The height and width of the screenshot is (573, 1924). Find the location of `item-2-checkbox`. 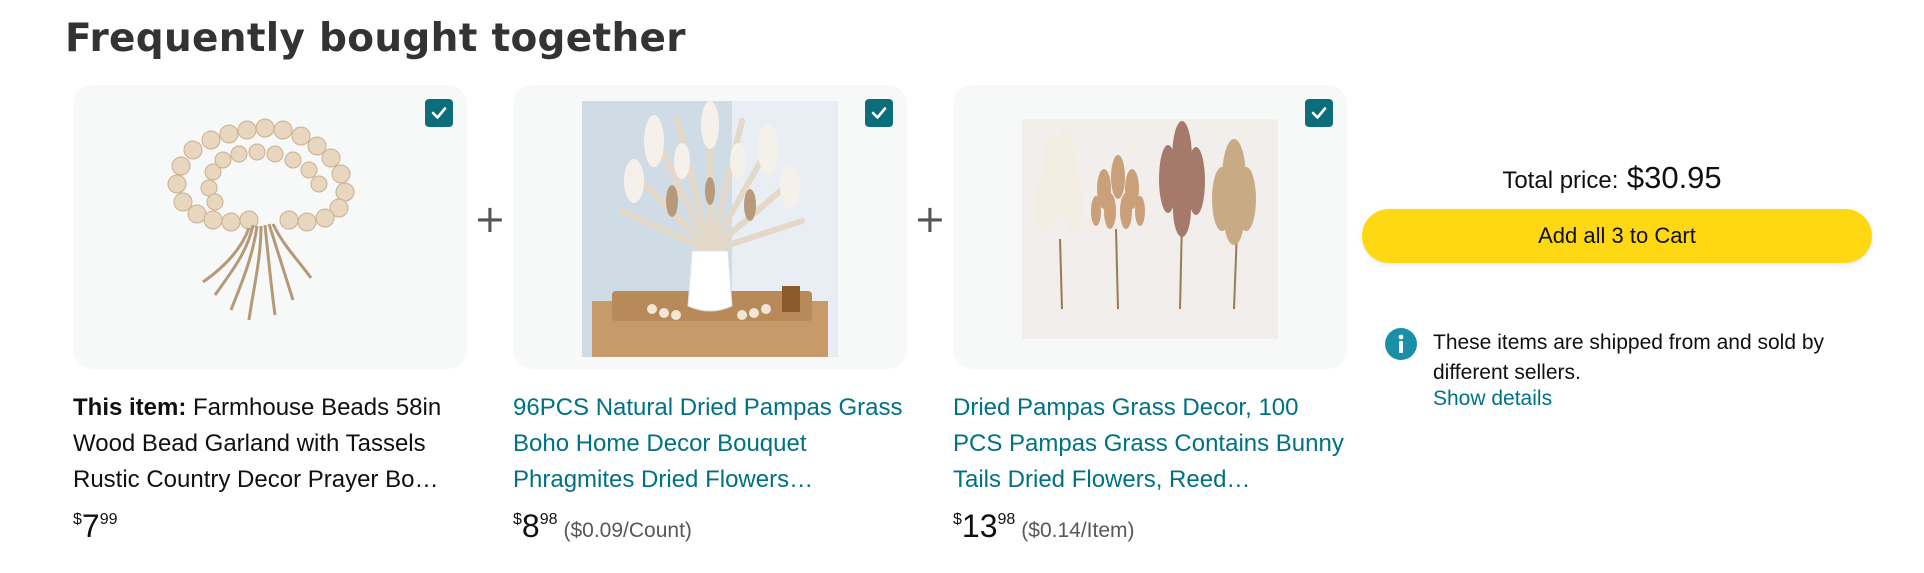

item-2-checkbox is located at coordinates (879, 113).